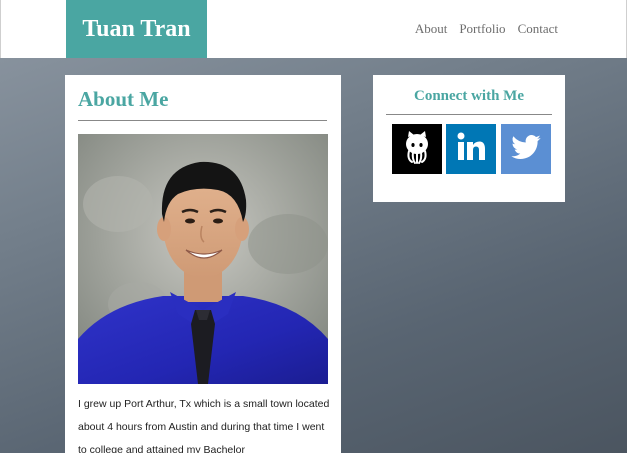 The image size is (627, 453). I want to click on connect-divider, so click(469, 114).